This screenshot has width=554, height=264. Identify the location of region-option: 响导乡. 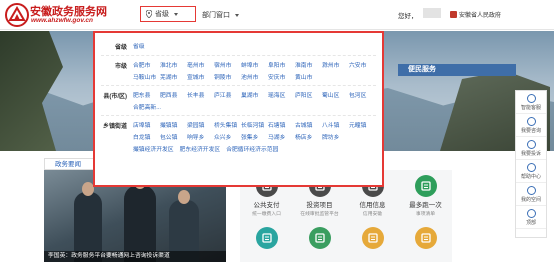
(200, 136).